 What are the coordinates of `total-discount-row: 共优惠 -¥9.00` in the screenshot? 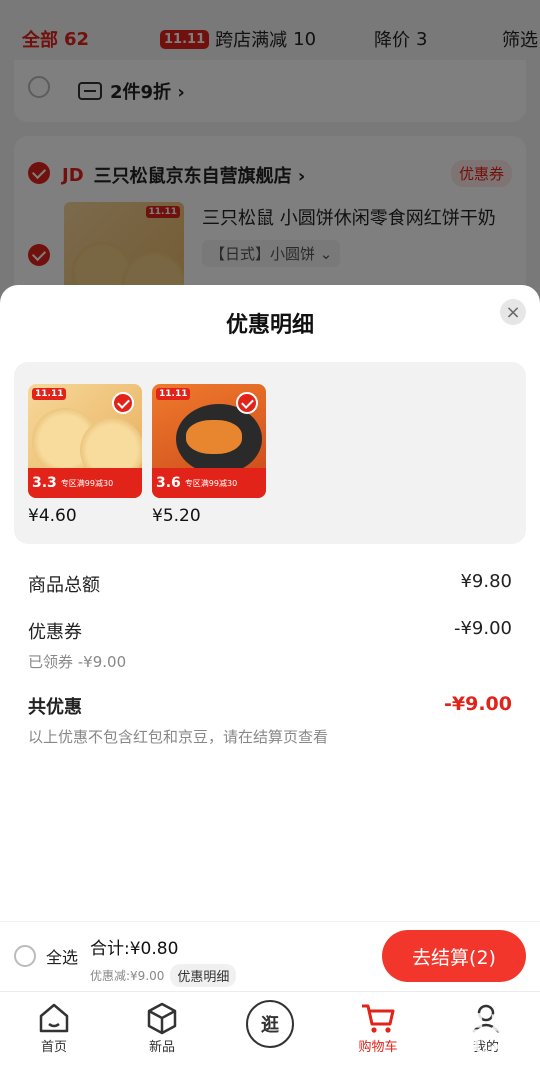 It's located at (270, 706).